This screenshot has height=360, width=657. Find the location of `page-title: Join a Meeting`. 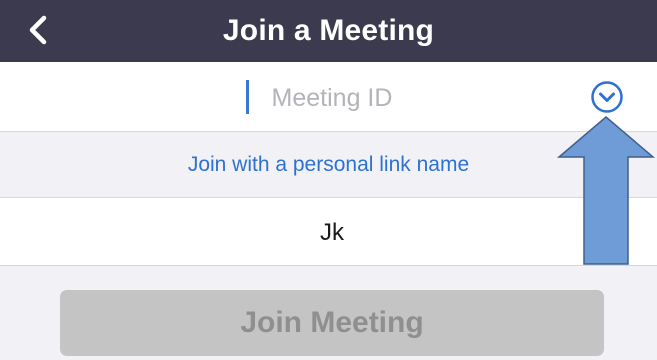

page-title: Join a Meeting is located at coordinates (328, 30).